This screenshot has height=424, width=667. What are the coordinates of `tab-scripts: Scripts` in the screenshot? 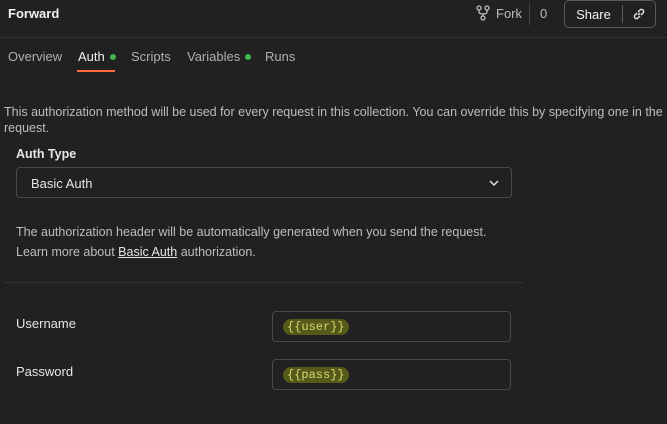 It's located at (151, 56).